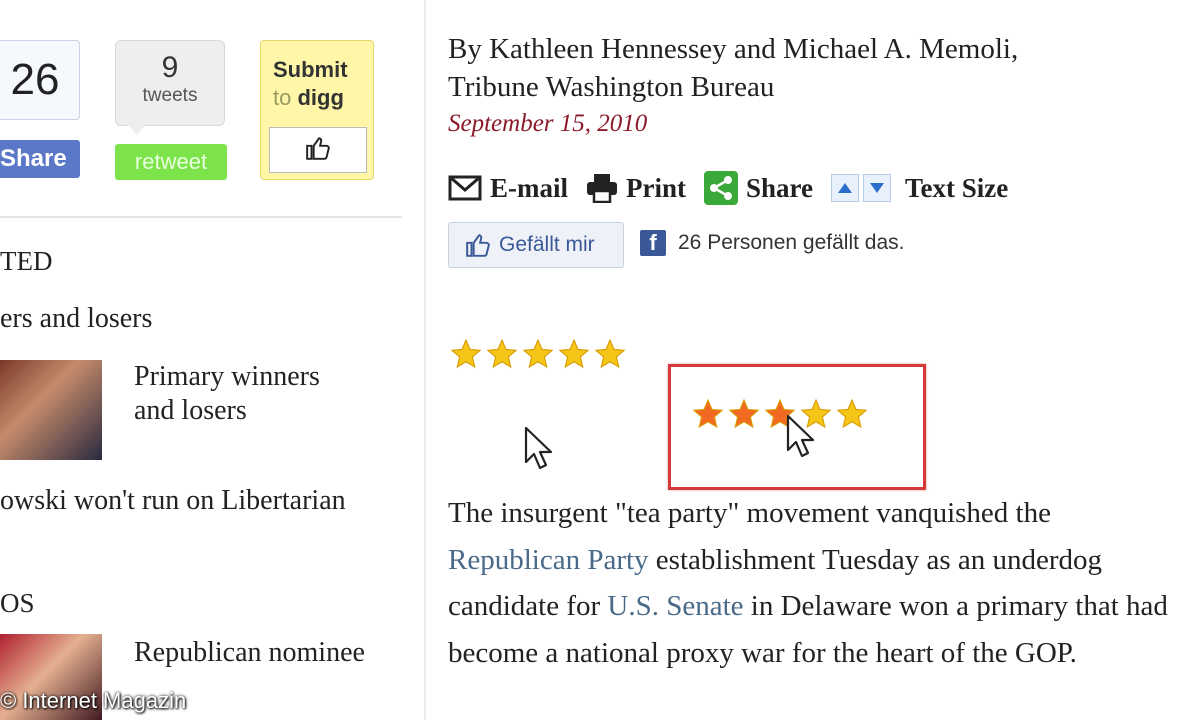  What do you see at coordinates (653, 243) in the screenshot?
I see `facebook-icon: f` at bounding box center [653, 243].